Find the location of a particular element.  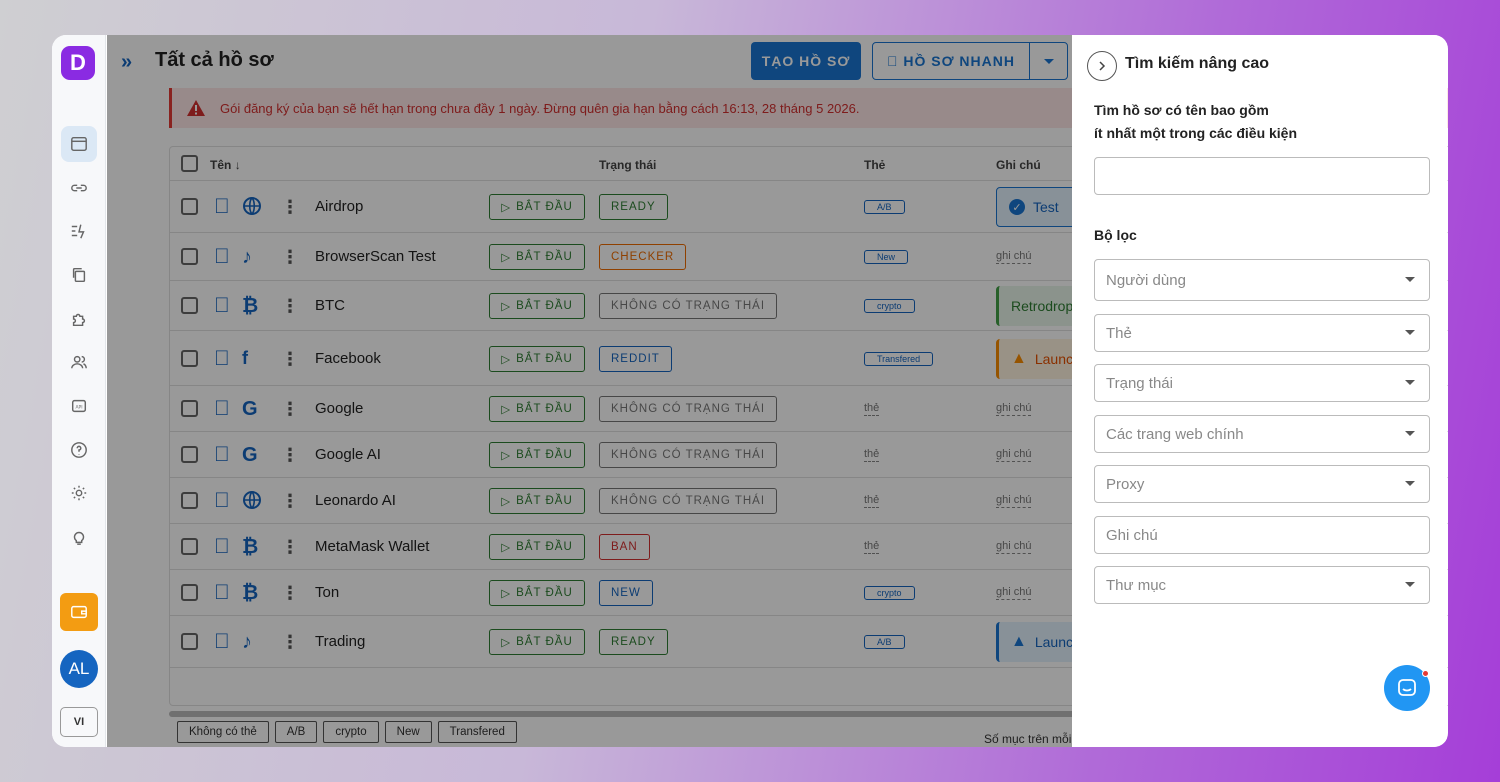

filter-placeholder: Trạng thái is located at coordinates (1139, 383).